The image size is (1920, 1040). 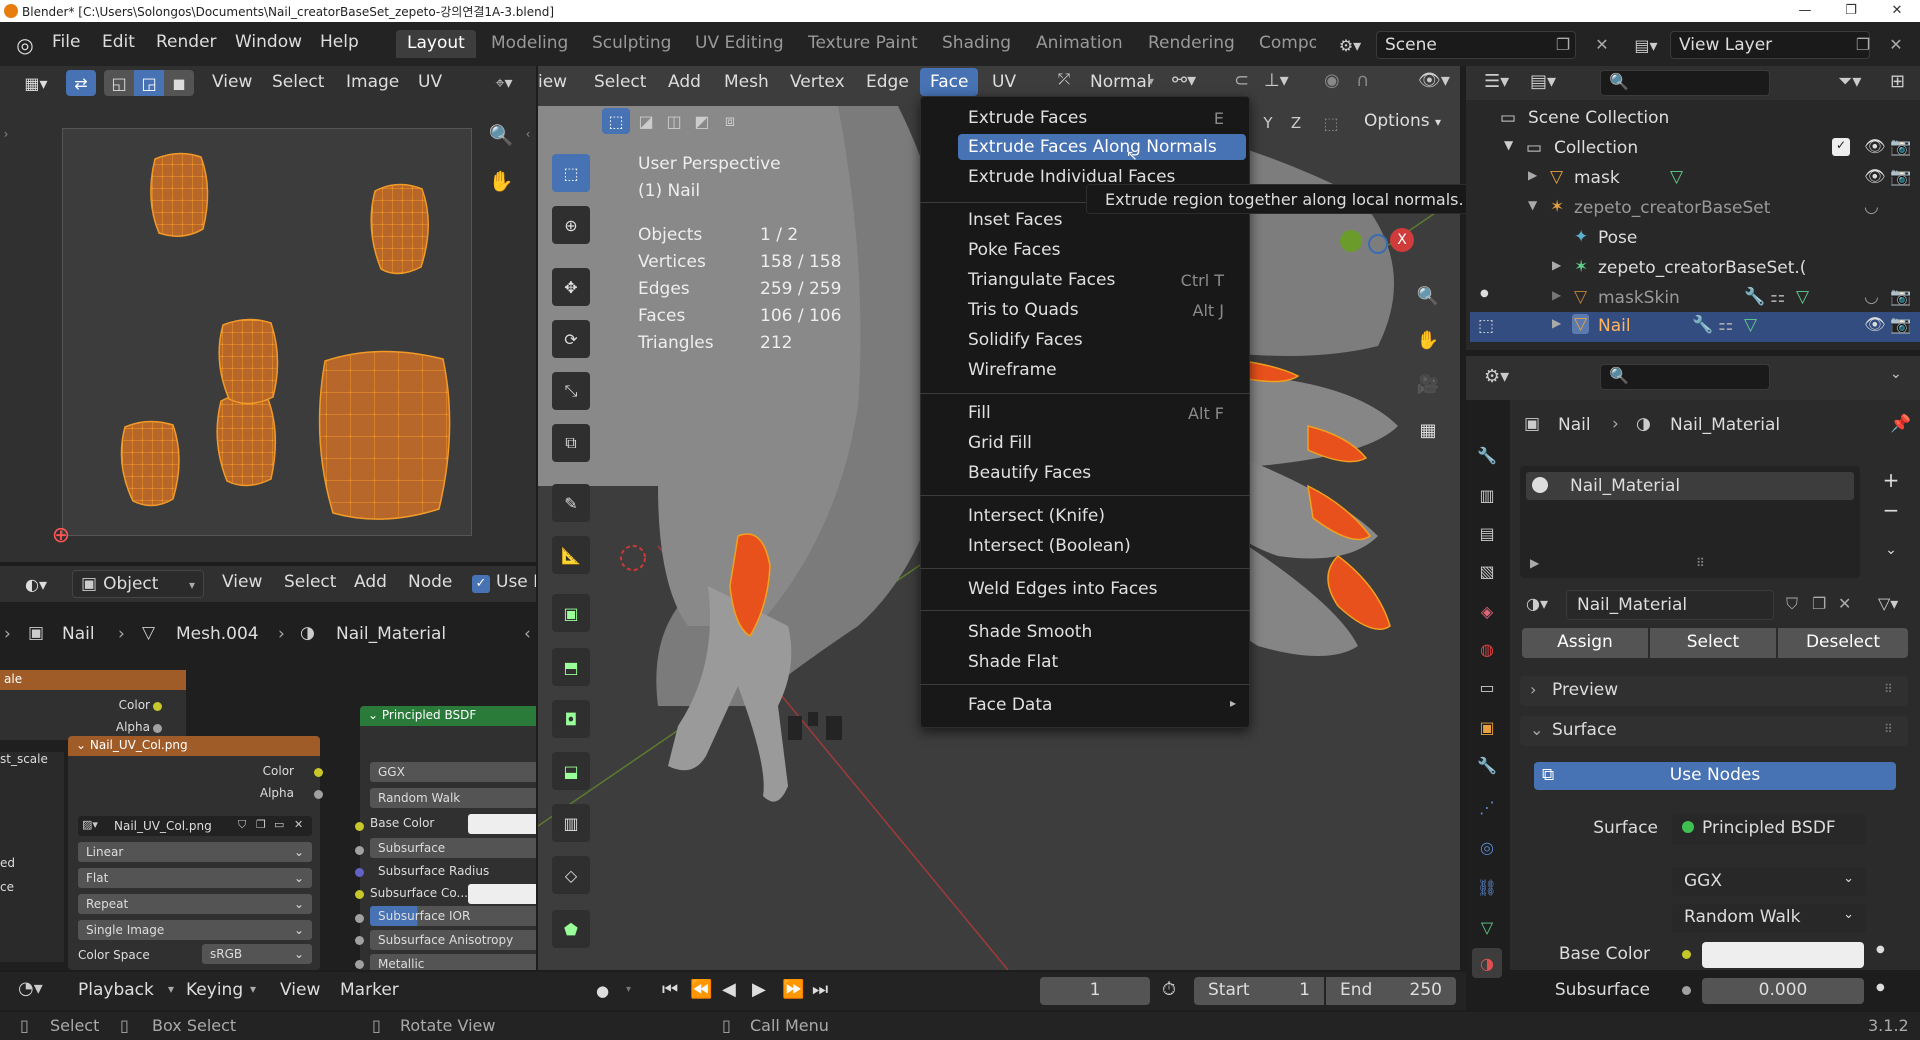 What do you see at coordinates (571, 875) in the screenshot?
I see `knife-tool-icon: ◇` at bounding box center [571, 875].